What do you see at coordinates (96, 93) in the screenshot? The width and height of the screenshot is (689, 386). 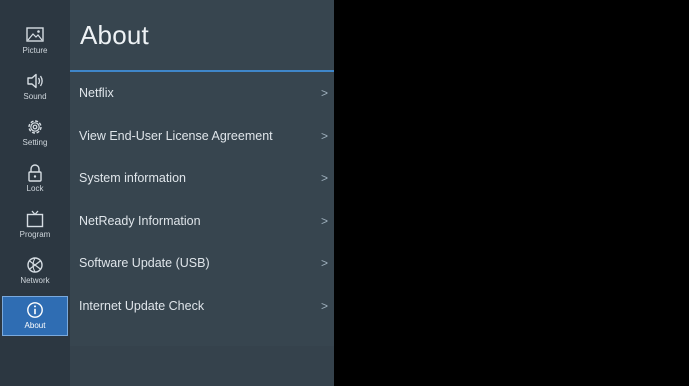 I see `menu-item-label: Netflix` at bounding box center [96, 93].